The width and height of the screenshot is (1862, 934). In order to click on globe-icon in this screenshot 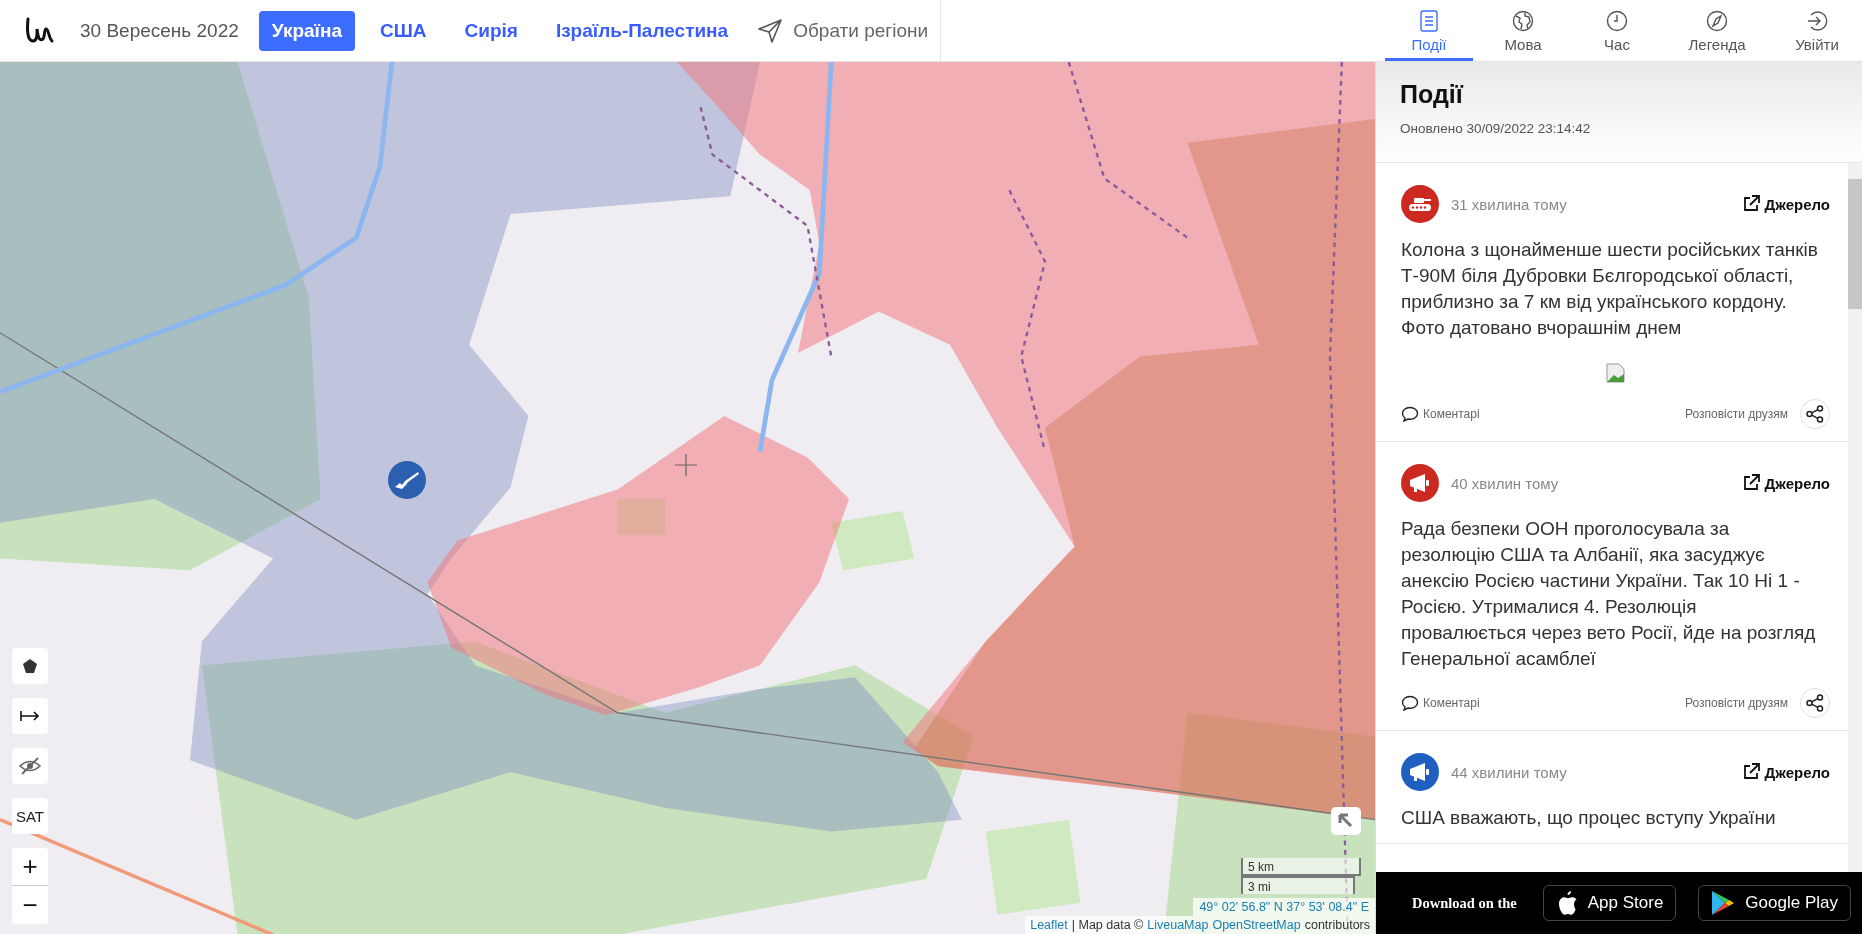, I will do `click(1523, 20)`.